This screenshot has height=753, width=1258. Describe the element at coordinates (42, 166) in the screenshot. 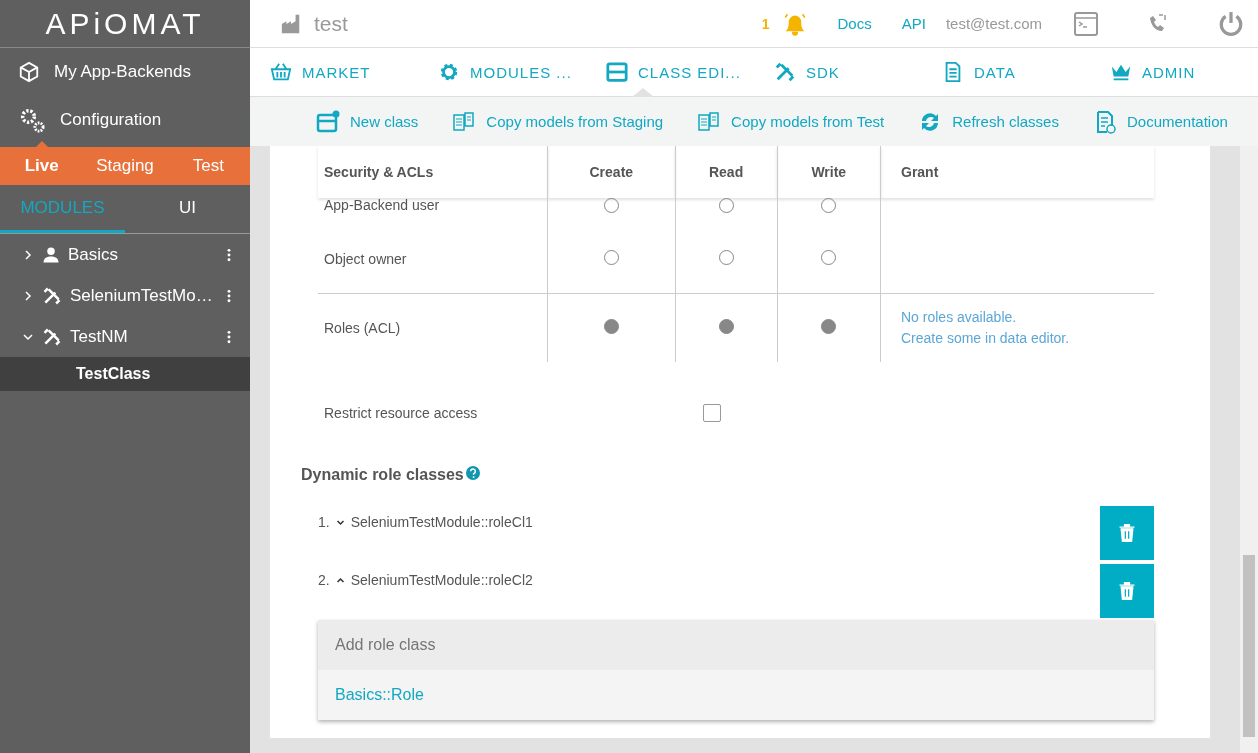

I see `environment-tab: Live` at that location.